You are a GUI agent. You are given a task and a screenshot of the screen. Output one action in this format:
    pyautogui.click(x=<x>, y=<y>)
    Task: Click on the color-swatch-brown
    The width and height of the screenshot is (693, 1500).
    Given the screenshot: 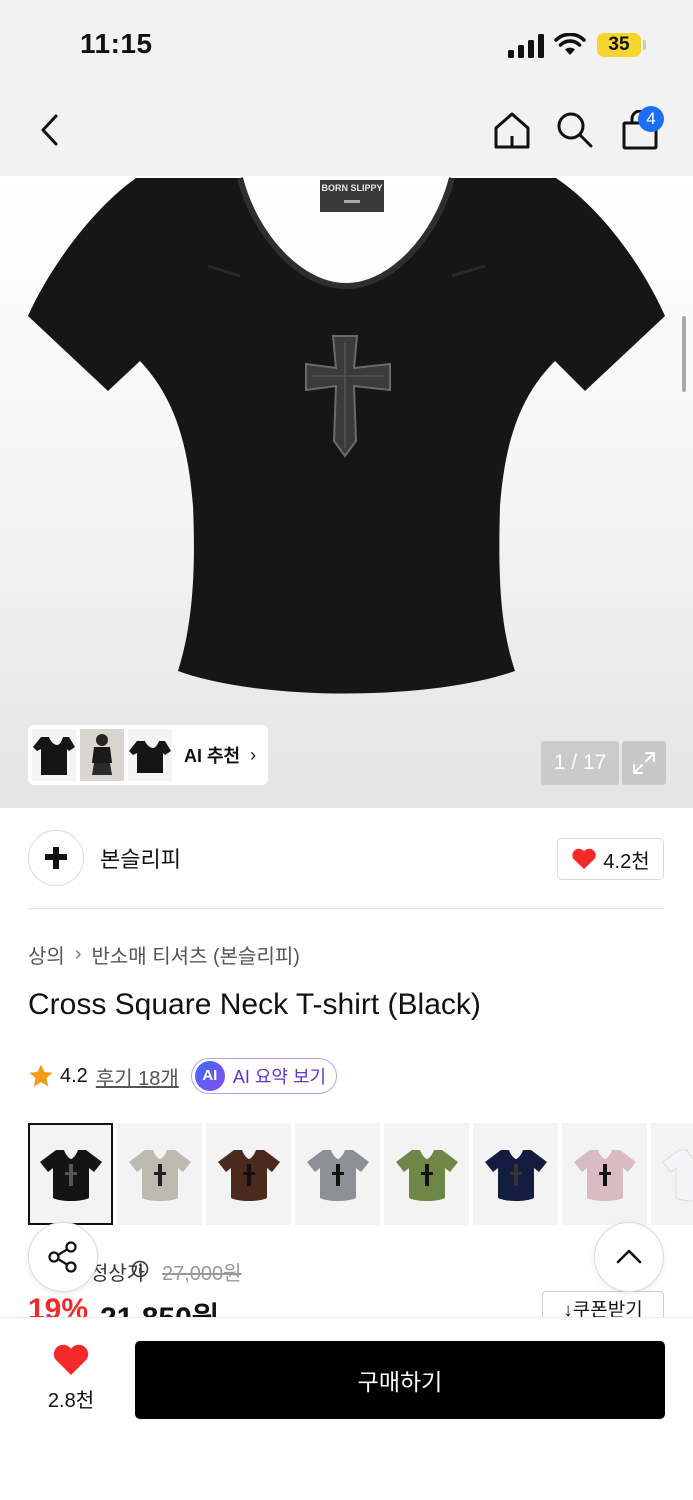 What is the action you would take?
    pyautogui.click(x=248, y=1174)
    